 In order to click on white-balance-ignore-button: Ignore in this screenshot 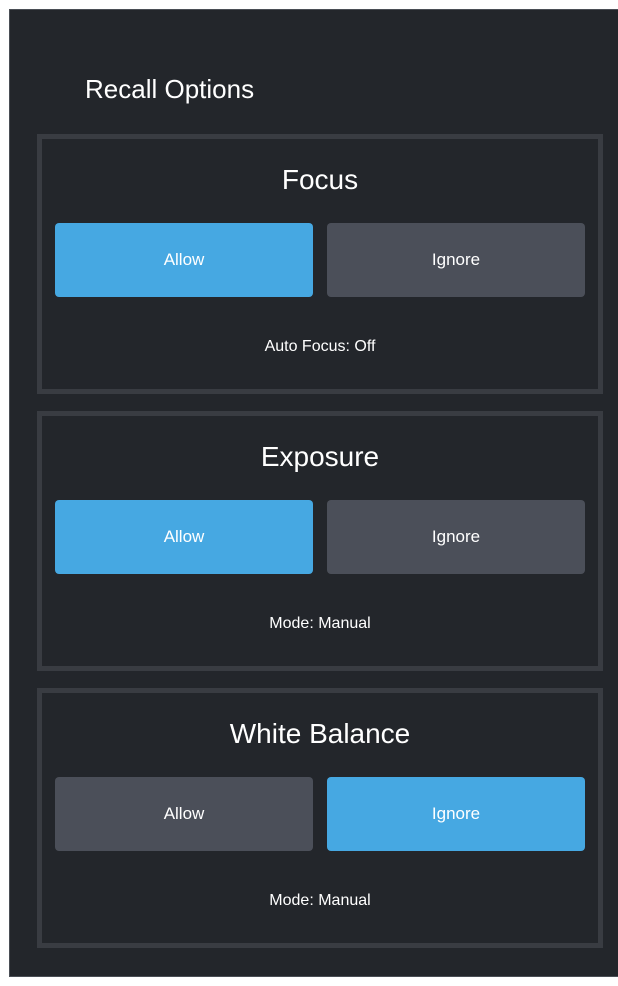, I will do `click(456, 814)`.